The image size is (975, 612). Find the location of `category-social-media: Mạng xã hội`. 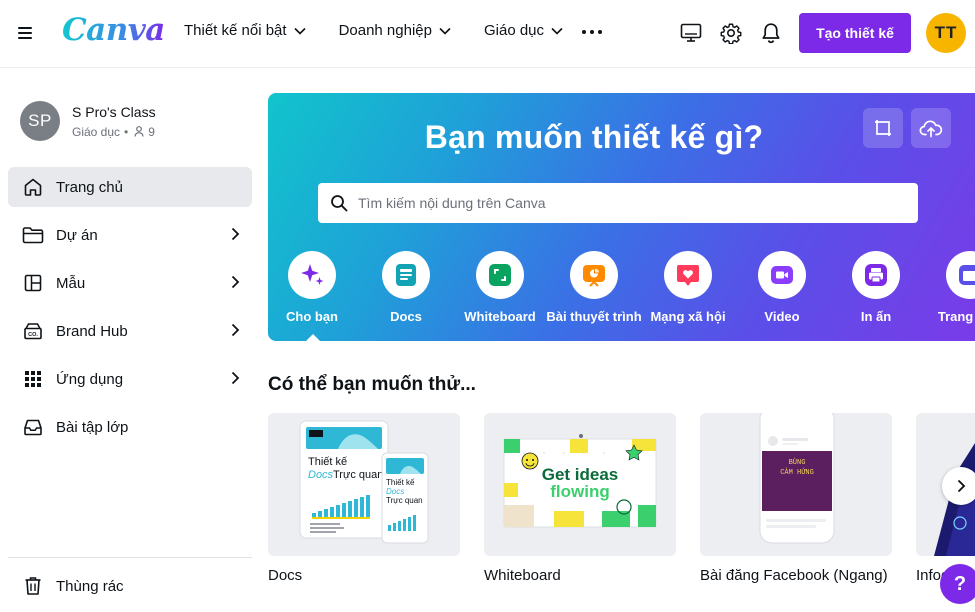

category-social-media: Mạng xã hội is located at coordinates (688, 287).